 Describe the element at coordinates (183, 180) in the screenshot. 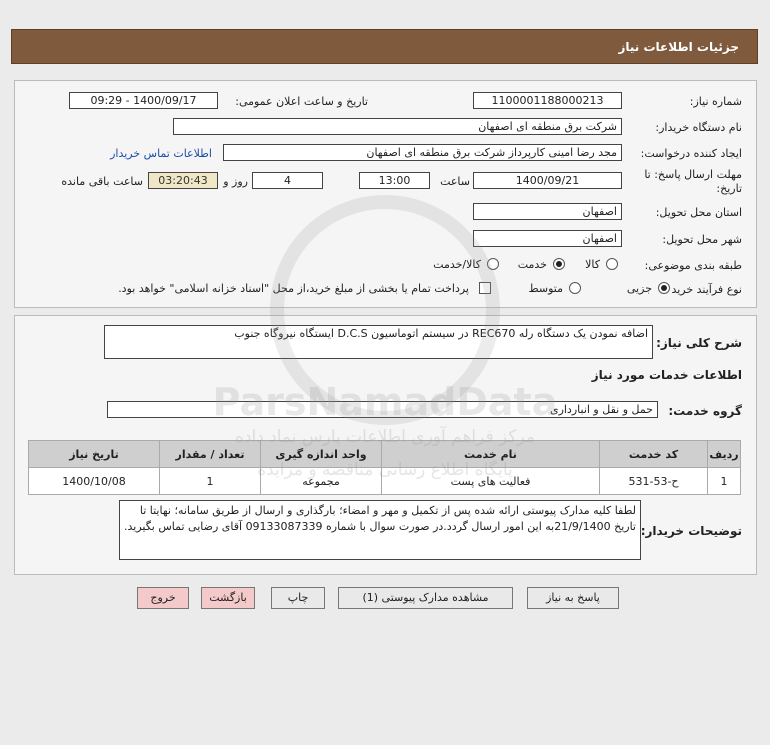

I see `remaining-time-field: 03:20:43` at that location.